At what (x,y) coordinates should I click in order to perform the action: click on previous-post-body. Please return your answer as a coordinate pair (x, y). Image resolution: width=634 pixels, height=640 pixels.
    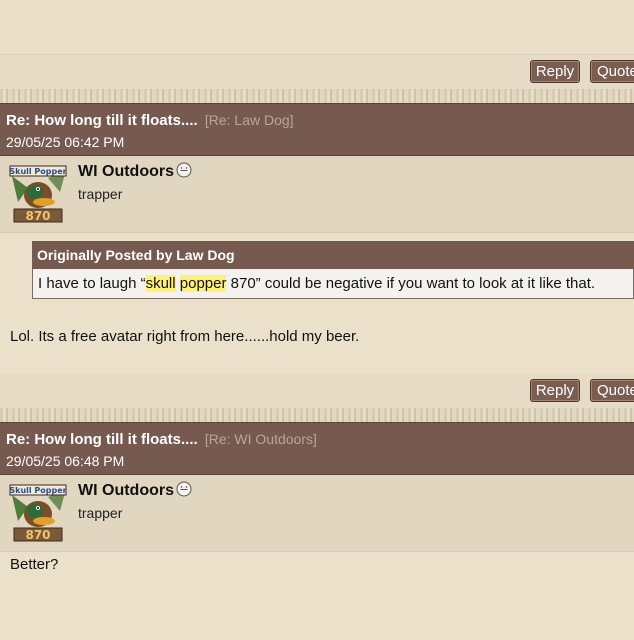
    Looking at the image, I should click on (317, 27).